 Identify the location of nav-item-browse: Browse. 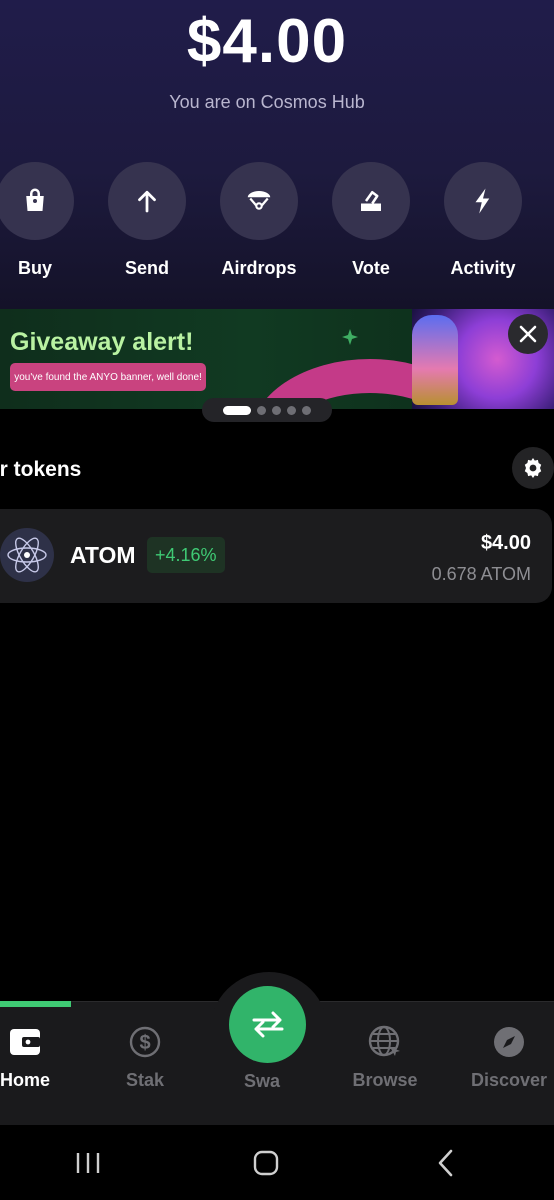
(385, 1060).